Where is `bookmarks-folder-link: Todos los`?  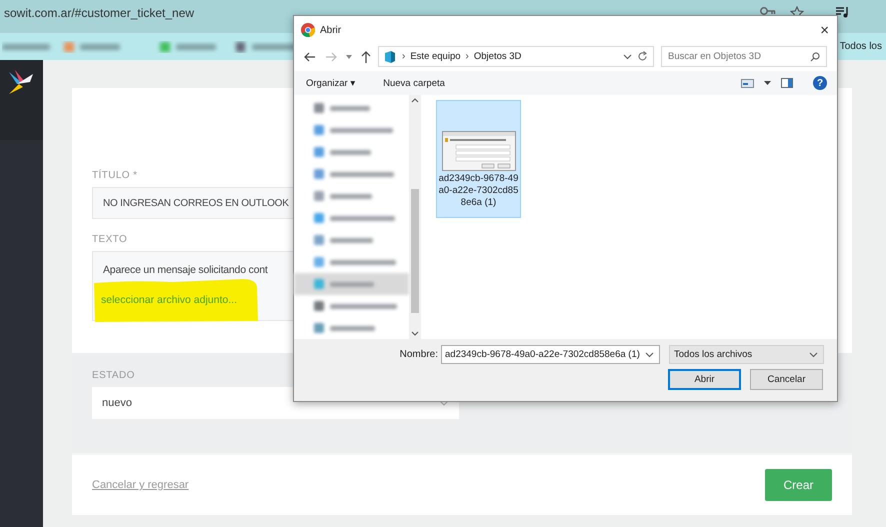
bookmarks-folder-link: Todos los is located at coordinates (861, 46).